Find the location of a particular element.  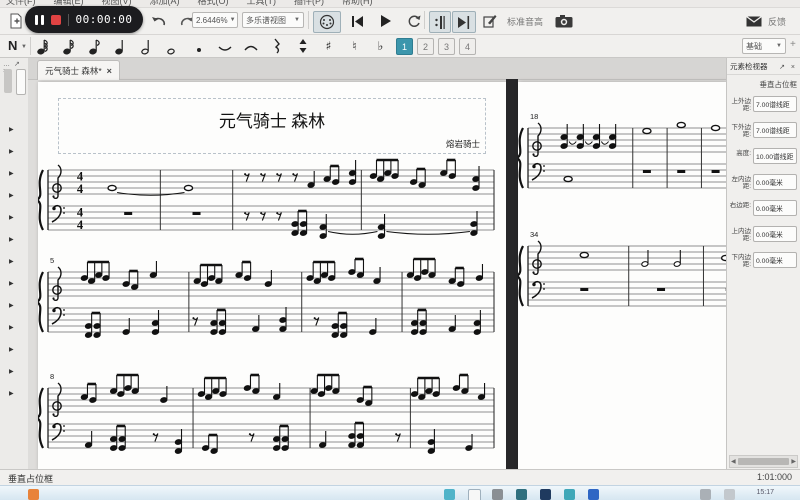

scrollbar-thumb is located at coordinates (763, 461).